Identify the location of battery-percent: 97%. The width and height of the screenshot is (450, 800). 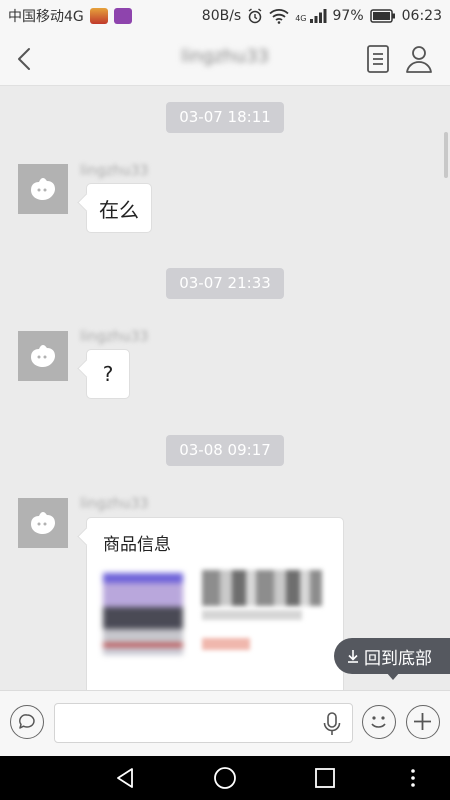
(348, 16).